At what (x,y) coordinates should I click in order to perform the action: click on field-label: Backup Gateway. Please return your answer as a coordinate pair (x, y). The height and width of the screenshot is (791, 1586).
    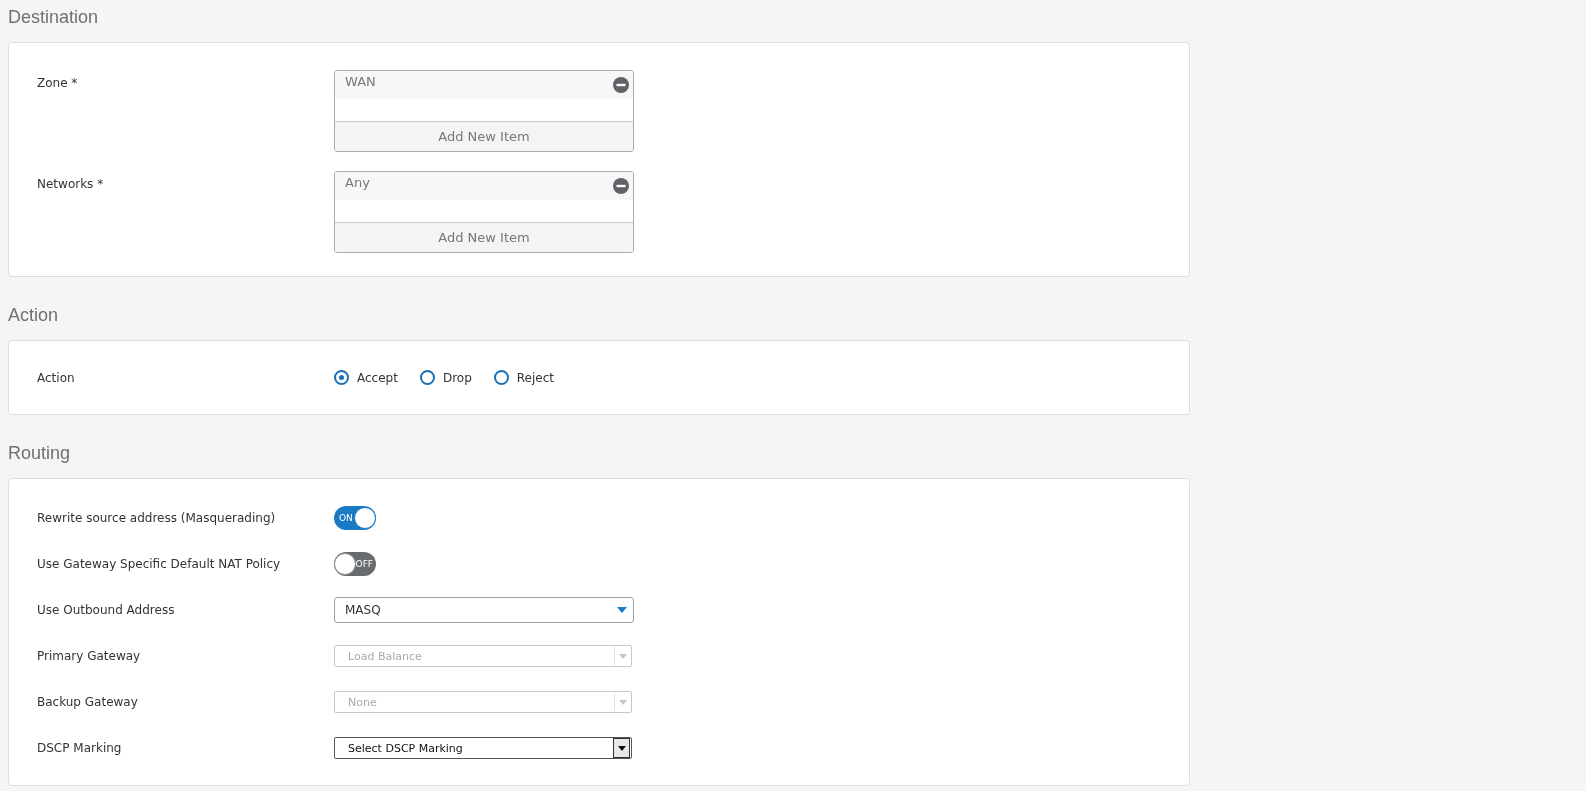
    Looking at the image, I should click on (88, 702).